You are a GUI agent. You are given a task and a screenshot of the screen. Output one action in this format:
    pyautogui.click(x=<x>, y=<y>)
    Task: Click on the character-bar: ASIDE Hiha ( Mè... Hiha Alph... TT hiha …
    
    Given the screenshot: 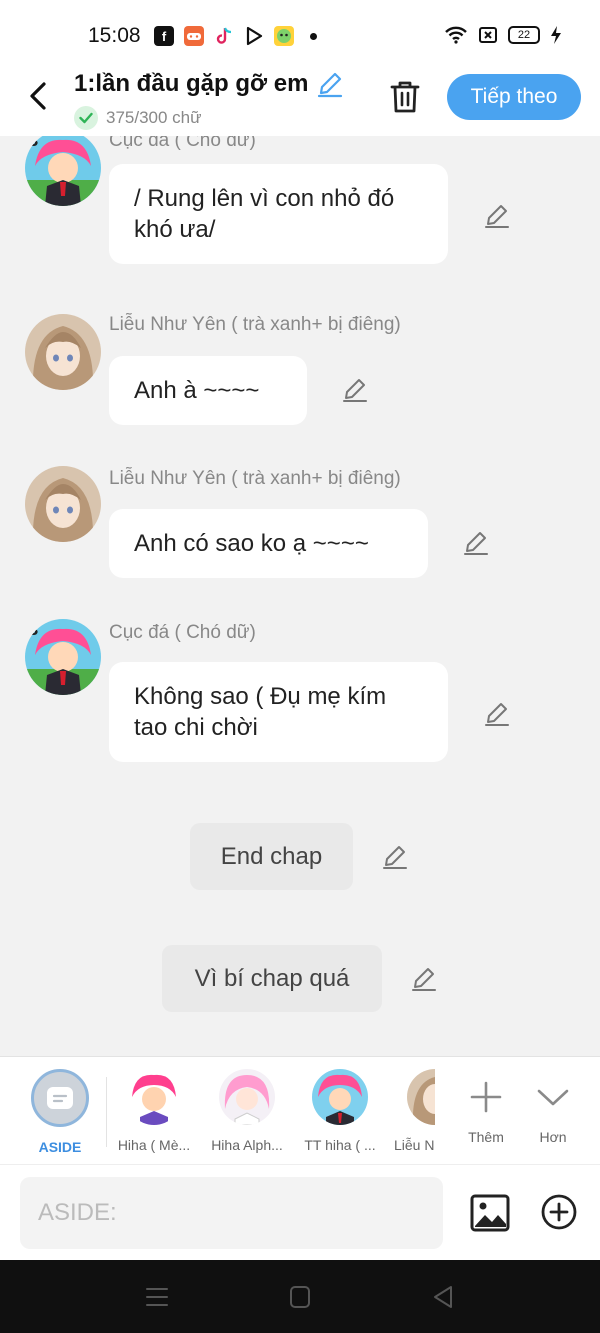 What is the action you would take?
    pyautogui.click(x=300, y=1110)
    